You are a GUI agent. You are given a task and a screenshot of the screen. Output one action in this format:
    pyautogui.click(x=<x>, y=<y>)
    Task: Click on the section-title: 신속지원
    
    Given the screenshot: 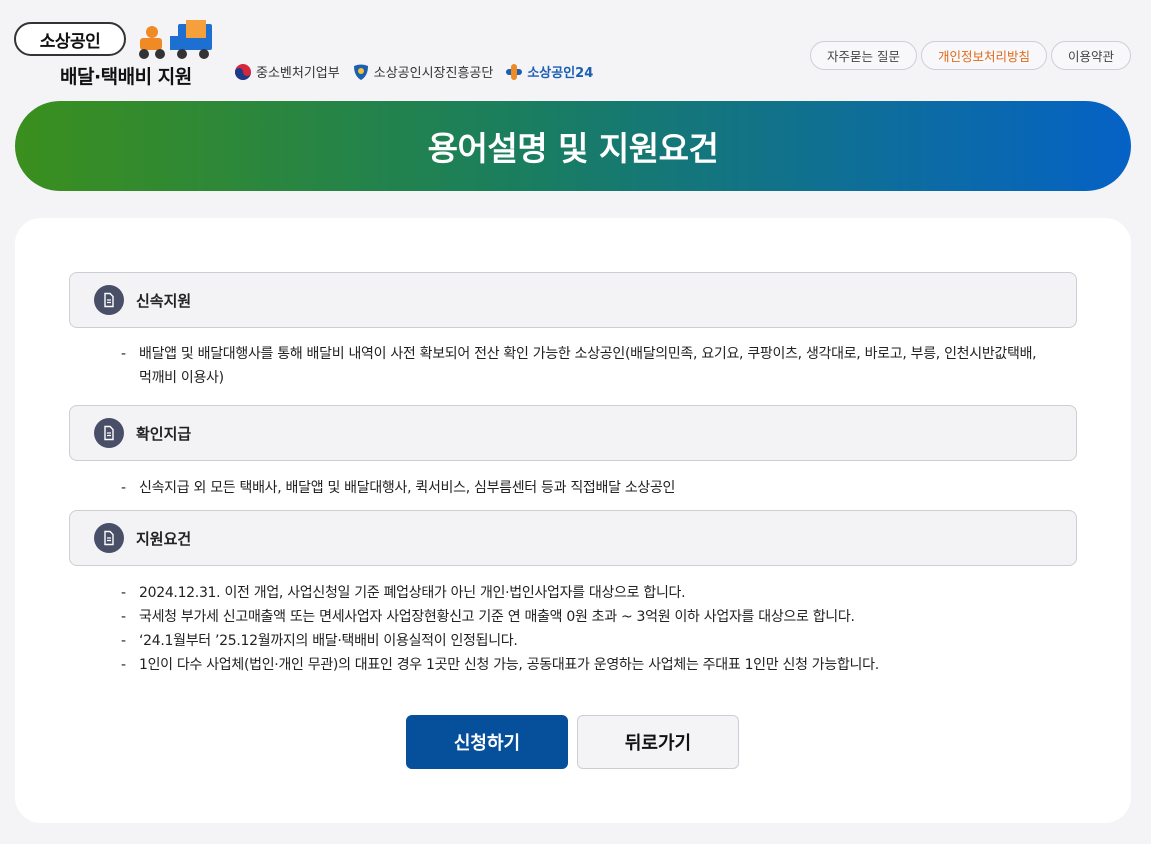 What is the action you would take?
    pyautogui.click(x=164, y=300)
    